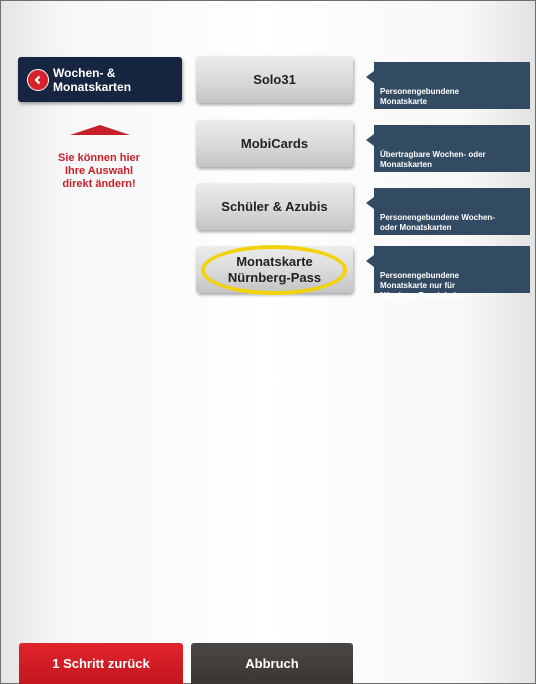  I want to click on back-category-button: Wochen- & Monatskarten, so click(100, 79).